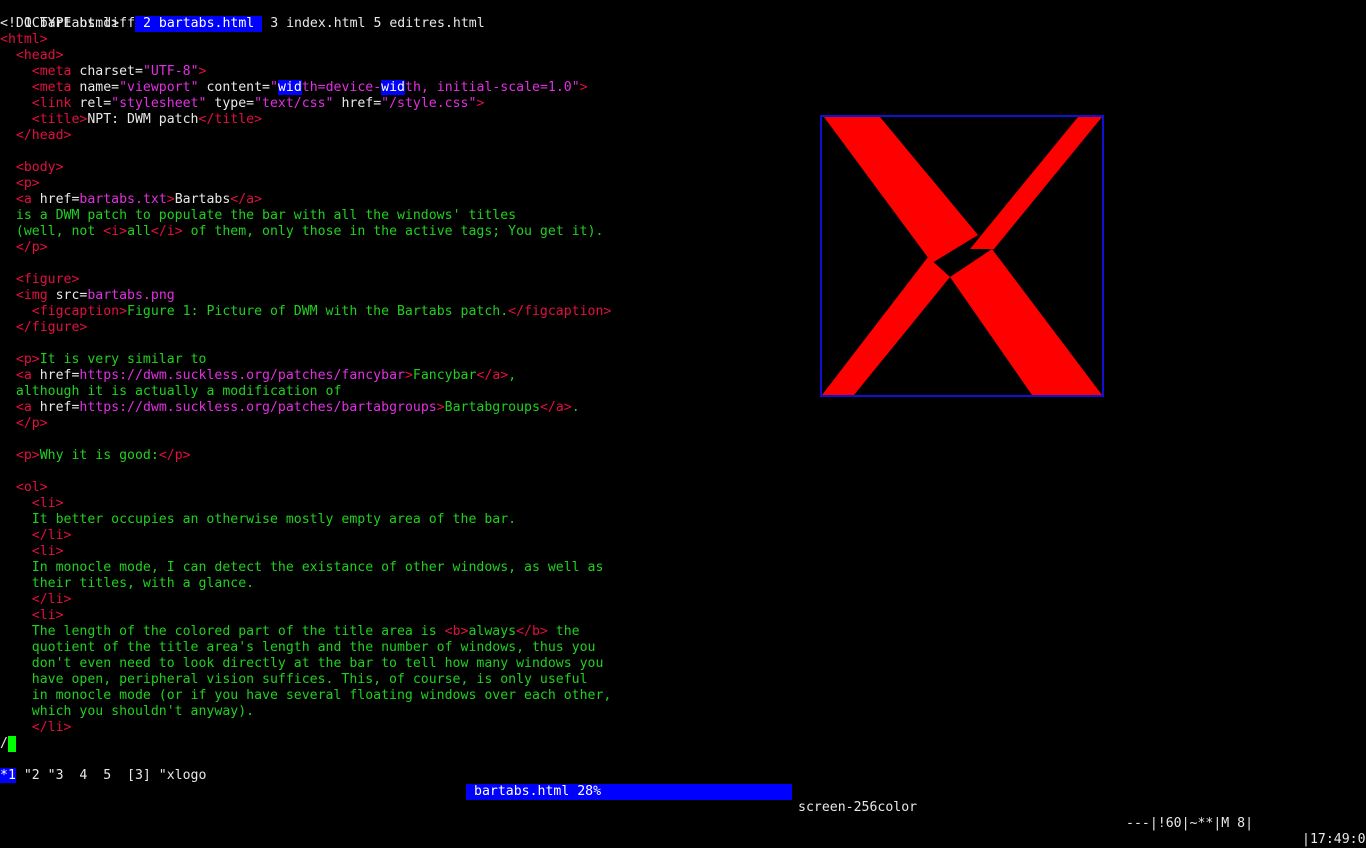 This screenshot has height=848, width=1366. What do you see at coordinates (492, 407) in the screenshot?
I see `link-text: Bartabgroups` at bounding box center [492, 407].